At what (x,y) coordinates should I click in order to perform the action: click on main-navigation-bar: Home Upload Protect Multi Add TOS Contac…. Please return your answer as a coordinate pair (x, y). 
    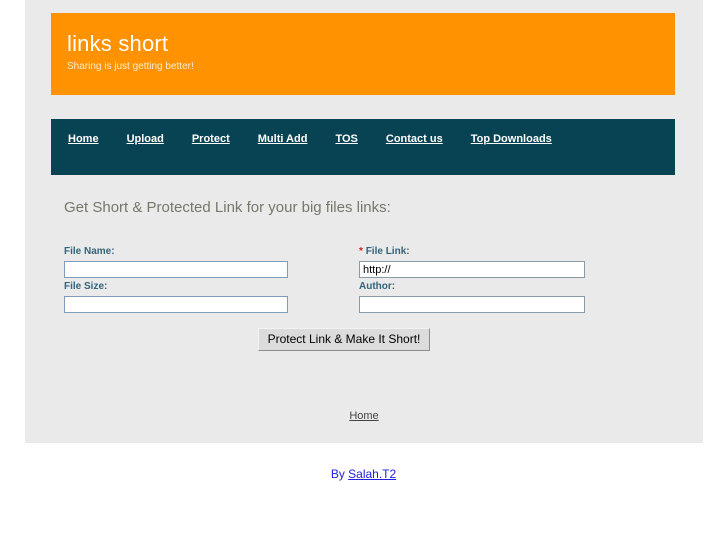
    Looking at the image, I should click on (363, 147).